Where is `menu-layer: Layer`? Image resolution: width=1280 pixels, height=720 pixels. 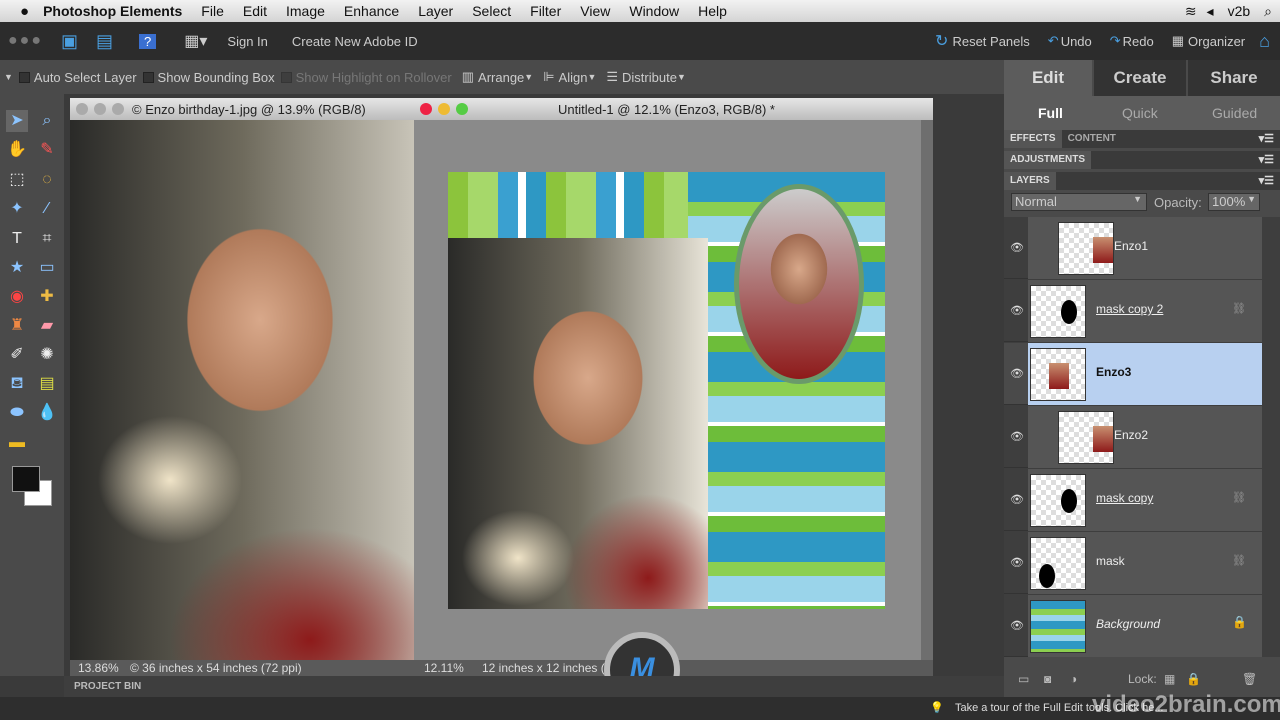 menu-layer: Layer is located at coordinates (435, 11).